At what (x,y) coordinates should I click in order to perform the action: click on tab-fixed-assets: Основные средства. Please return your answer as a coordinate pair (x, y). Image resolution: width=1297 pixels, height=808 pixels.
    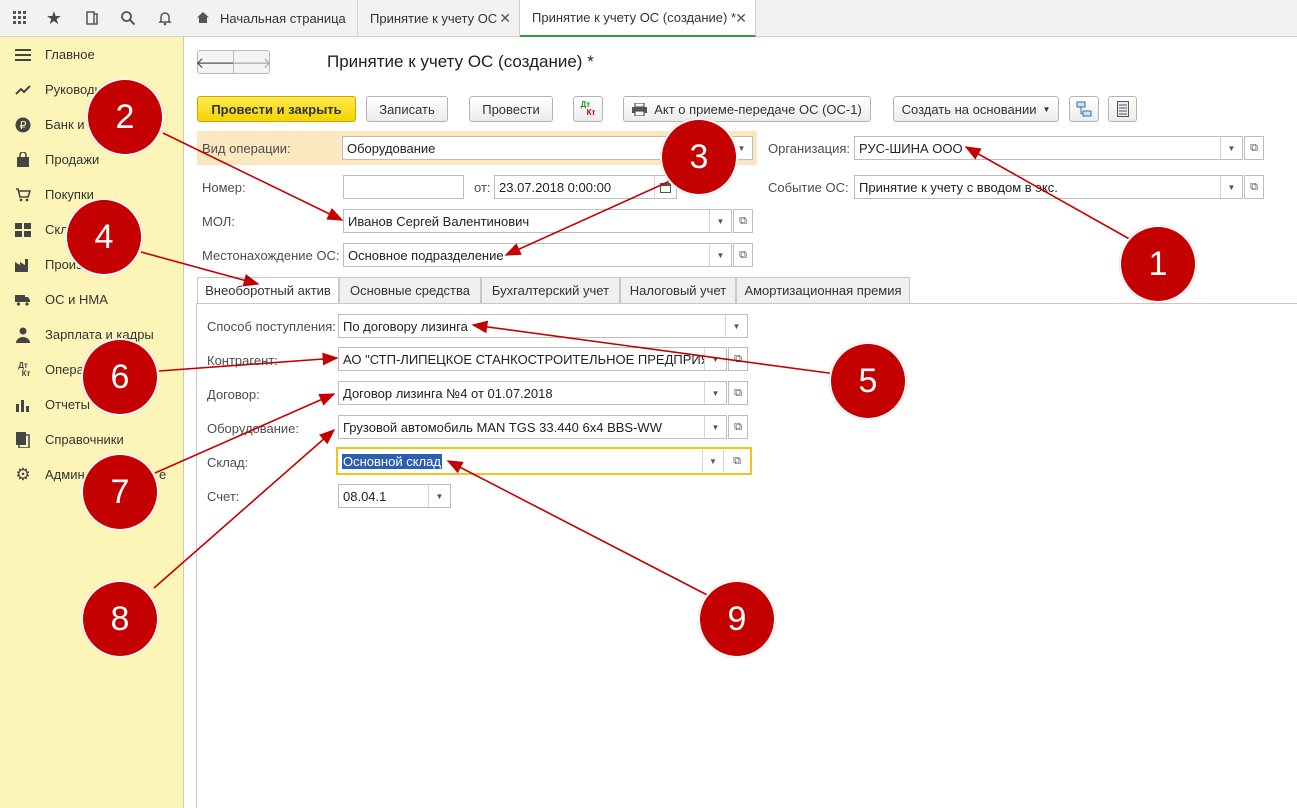
    Looking at the image, I should click on (410, 290).